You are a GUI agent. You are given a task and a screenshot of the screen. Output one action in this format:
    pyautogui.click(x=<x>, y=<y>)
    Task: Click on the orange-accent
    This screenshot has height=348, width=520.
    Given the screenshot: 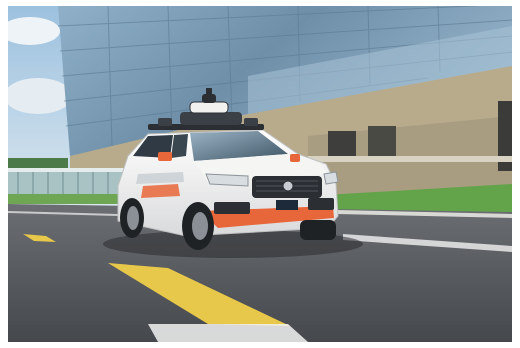 What is the action you would take?
    pyautogui.click(x=160, y=191)
    